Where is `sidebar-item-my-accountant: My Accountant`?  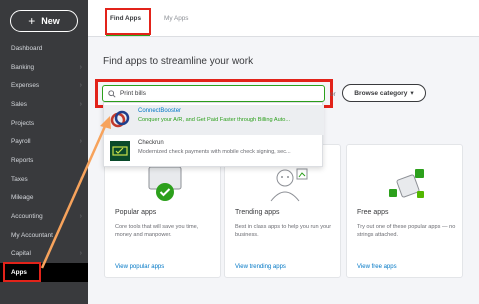 sidebar-item-my-accountant: My Accountant is located at coordinates (44, 235).